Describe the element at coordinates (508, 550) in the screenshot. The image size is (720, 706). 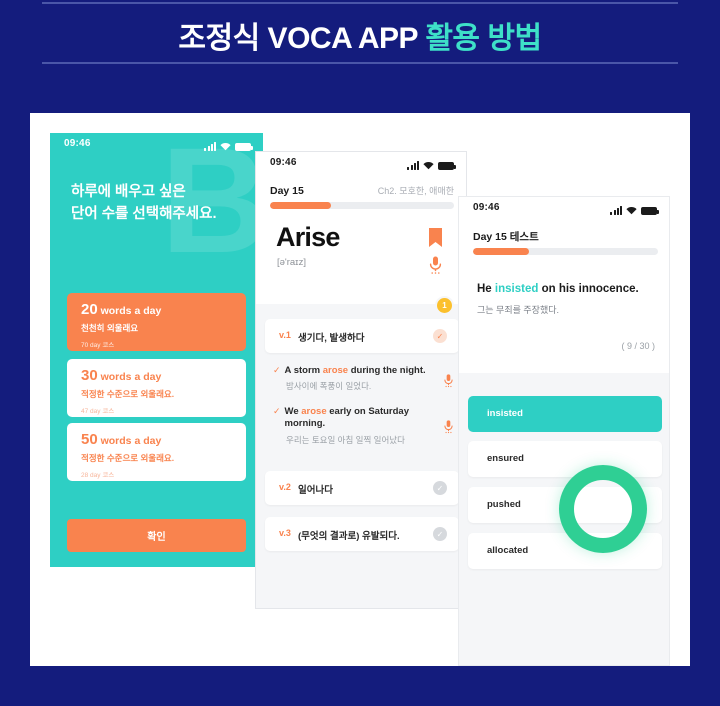
I see `answer-label: allocated` at that location.